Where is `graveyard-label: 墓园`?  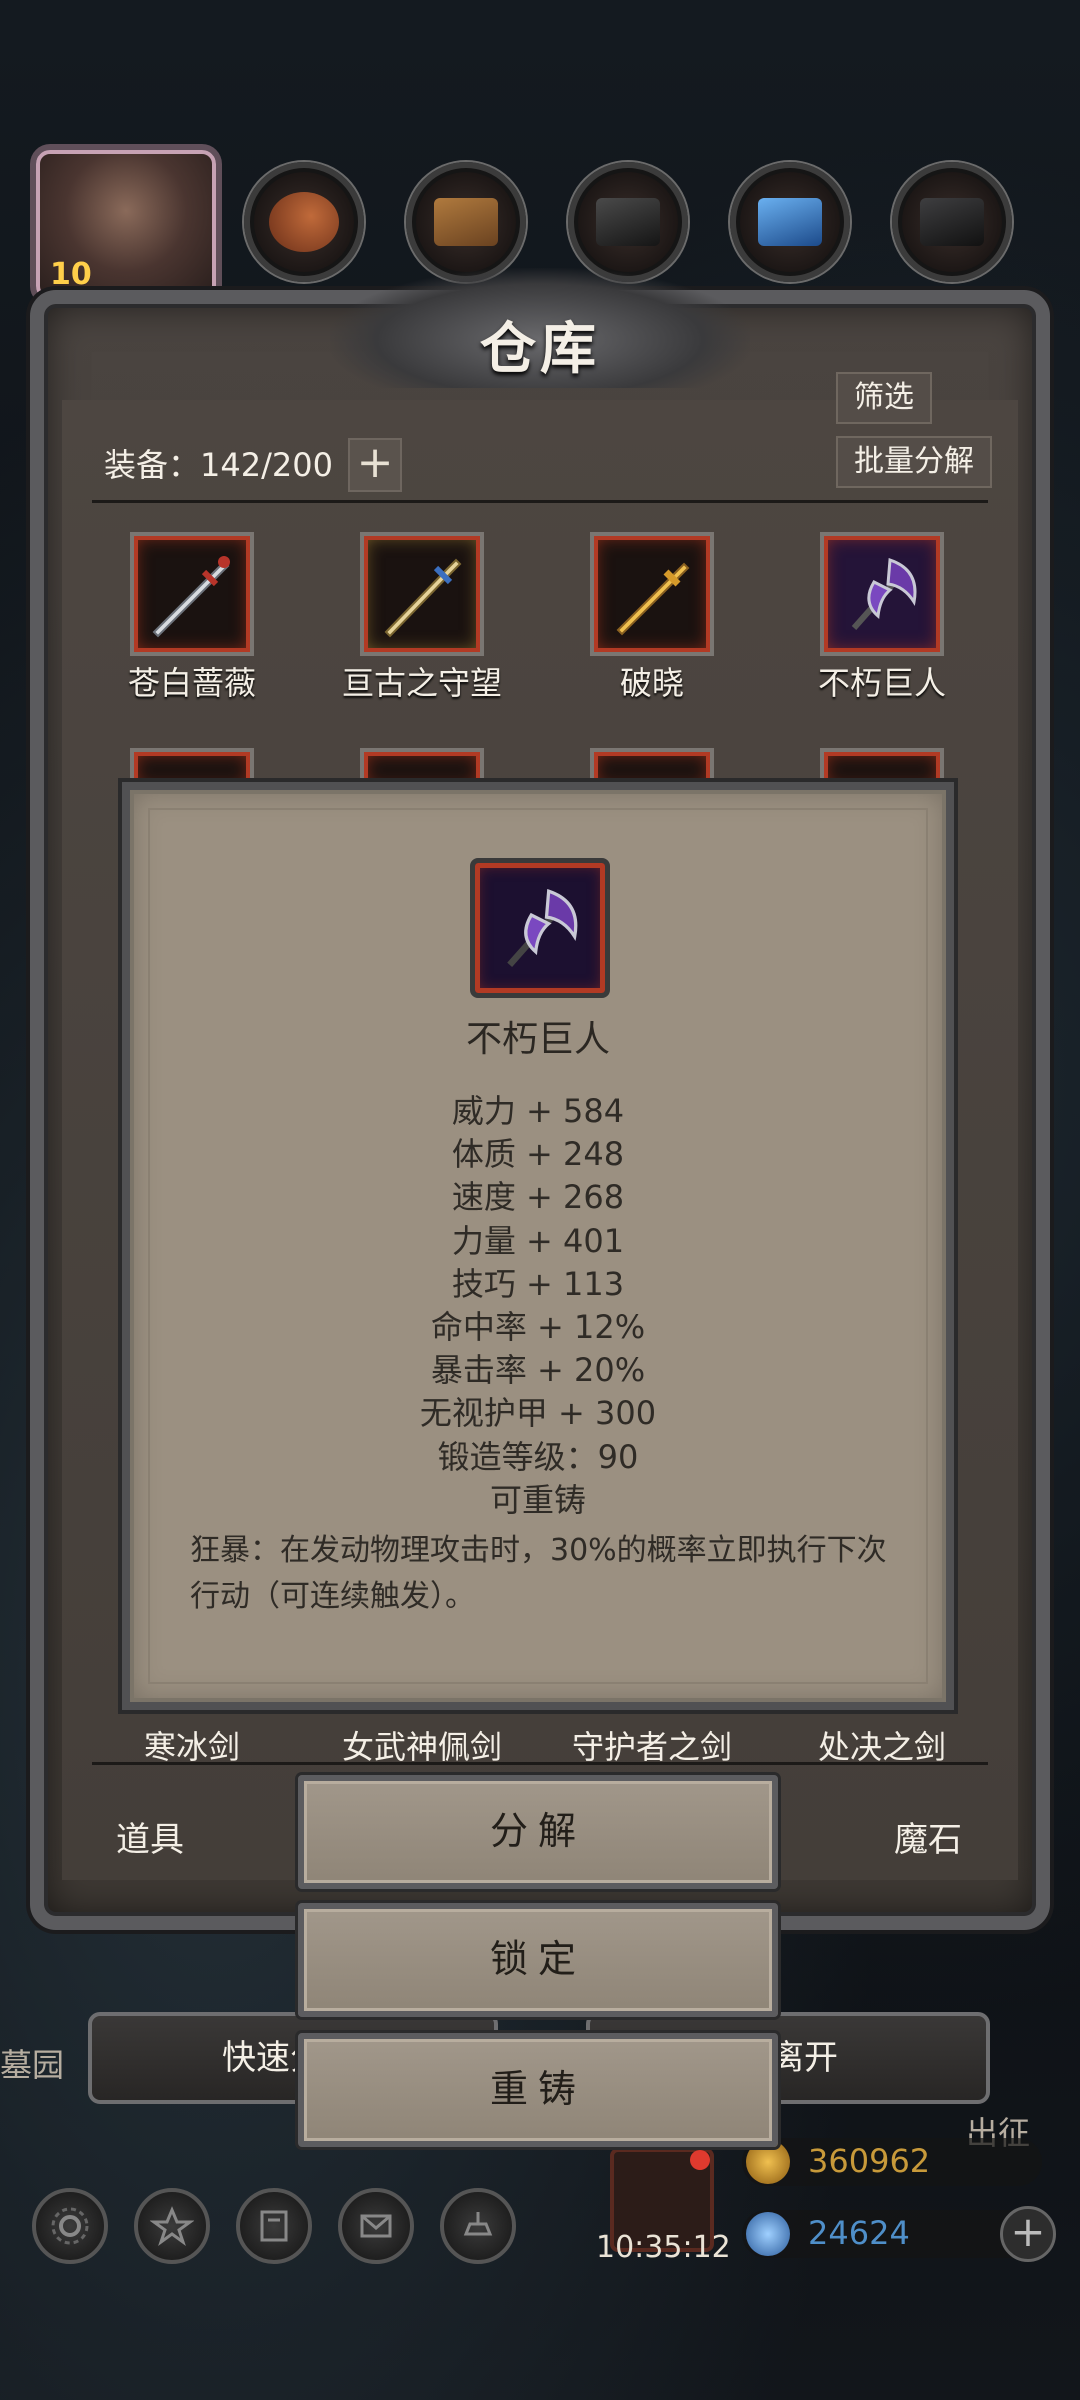 graveyard-label: 墓园 is located at coordinates (32, 2063).